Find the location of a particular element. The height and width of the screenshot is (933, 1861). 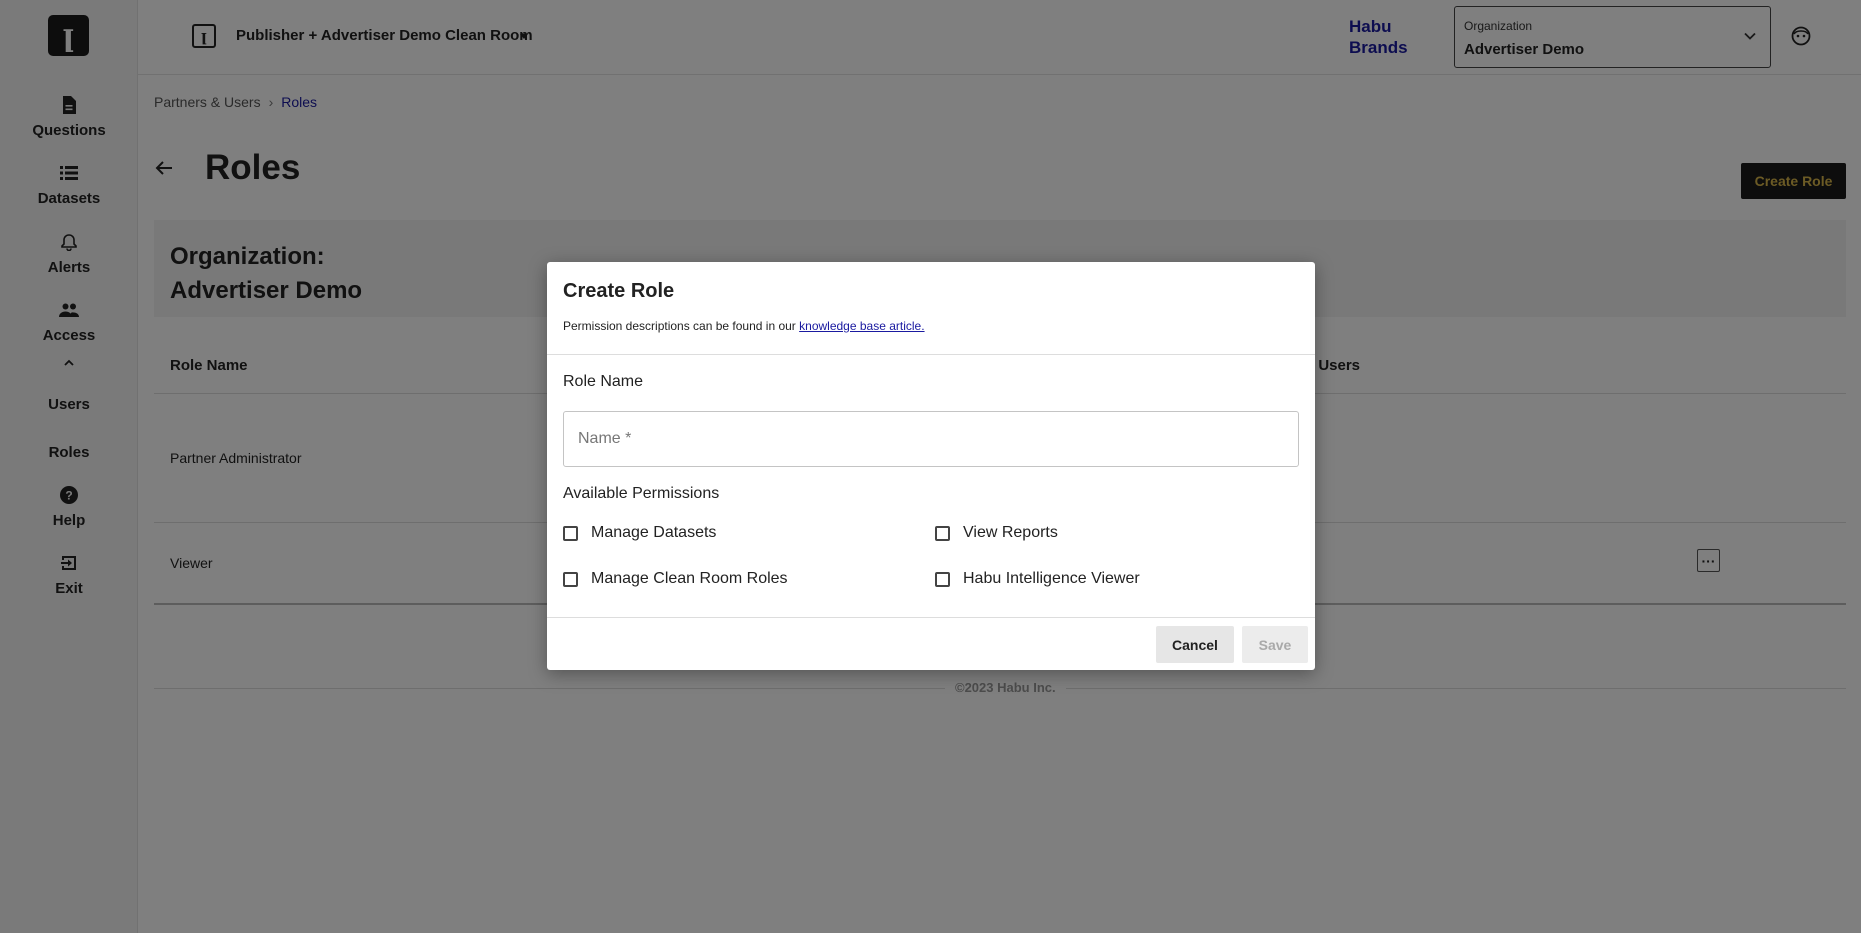

permission-habu-intelligence-viewer: Habu Intelligence Viewer is located at coordinates (1037, 579).